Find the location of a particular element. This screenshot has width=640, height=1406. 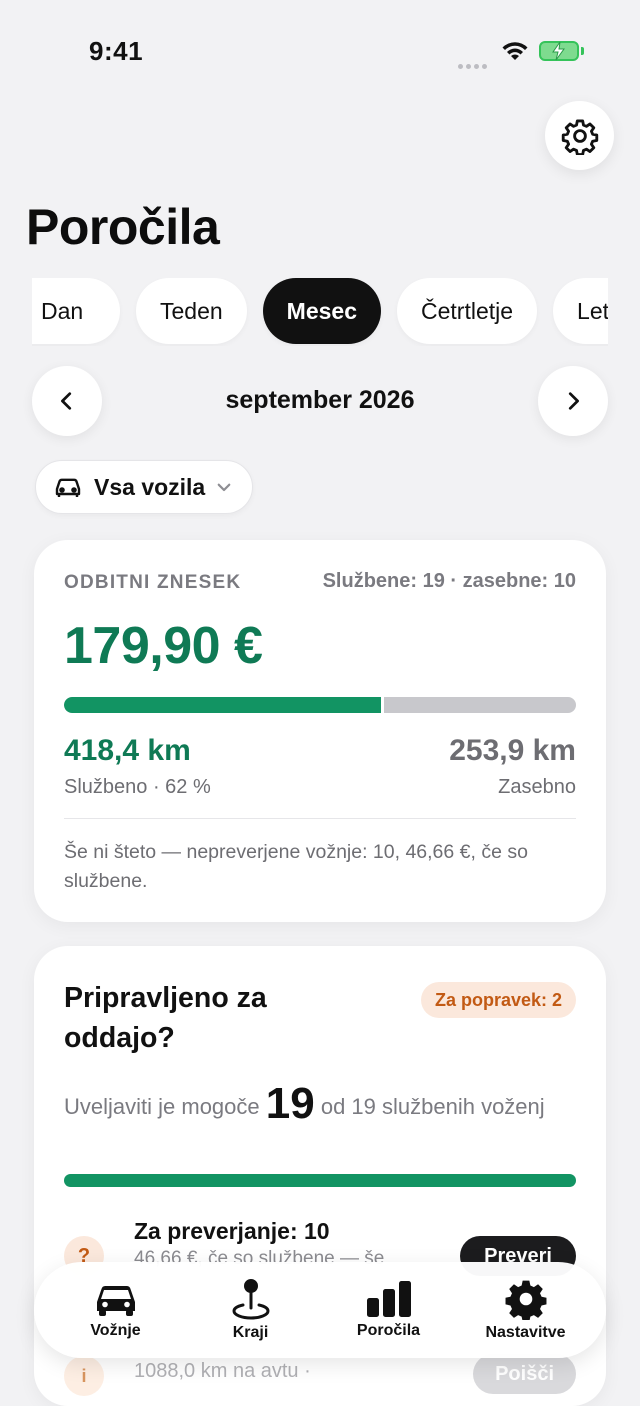

chevron-down-icon is located at coordinates (224, 487).